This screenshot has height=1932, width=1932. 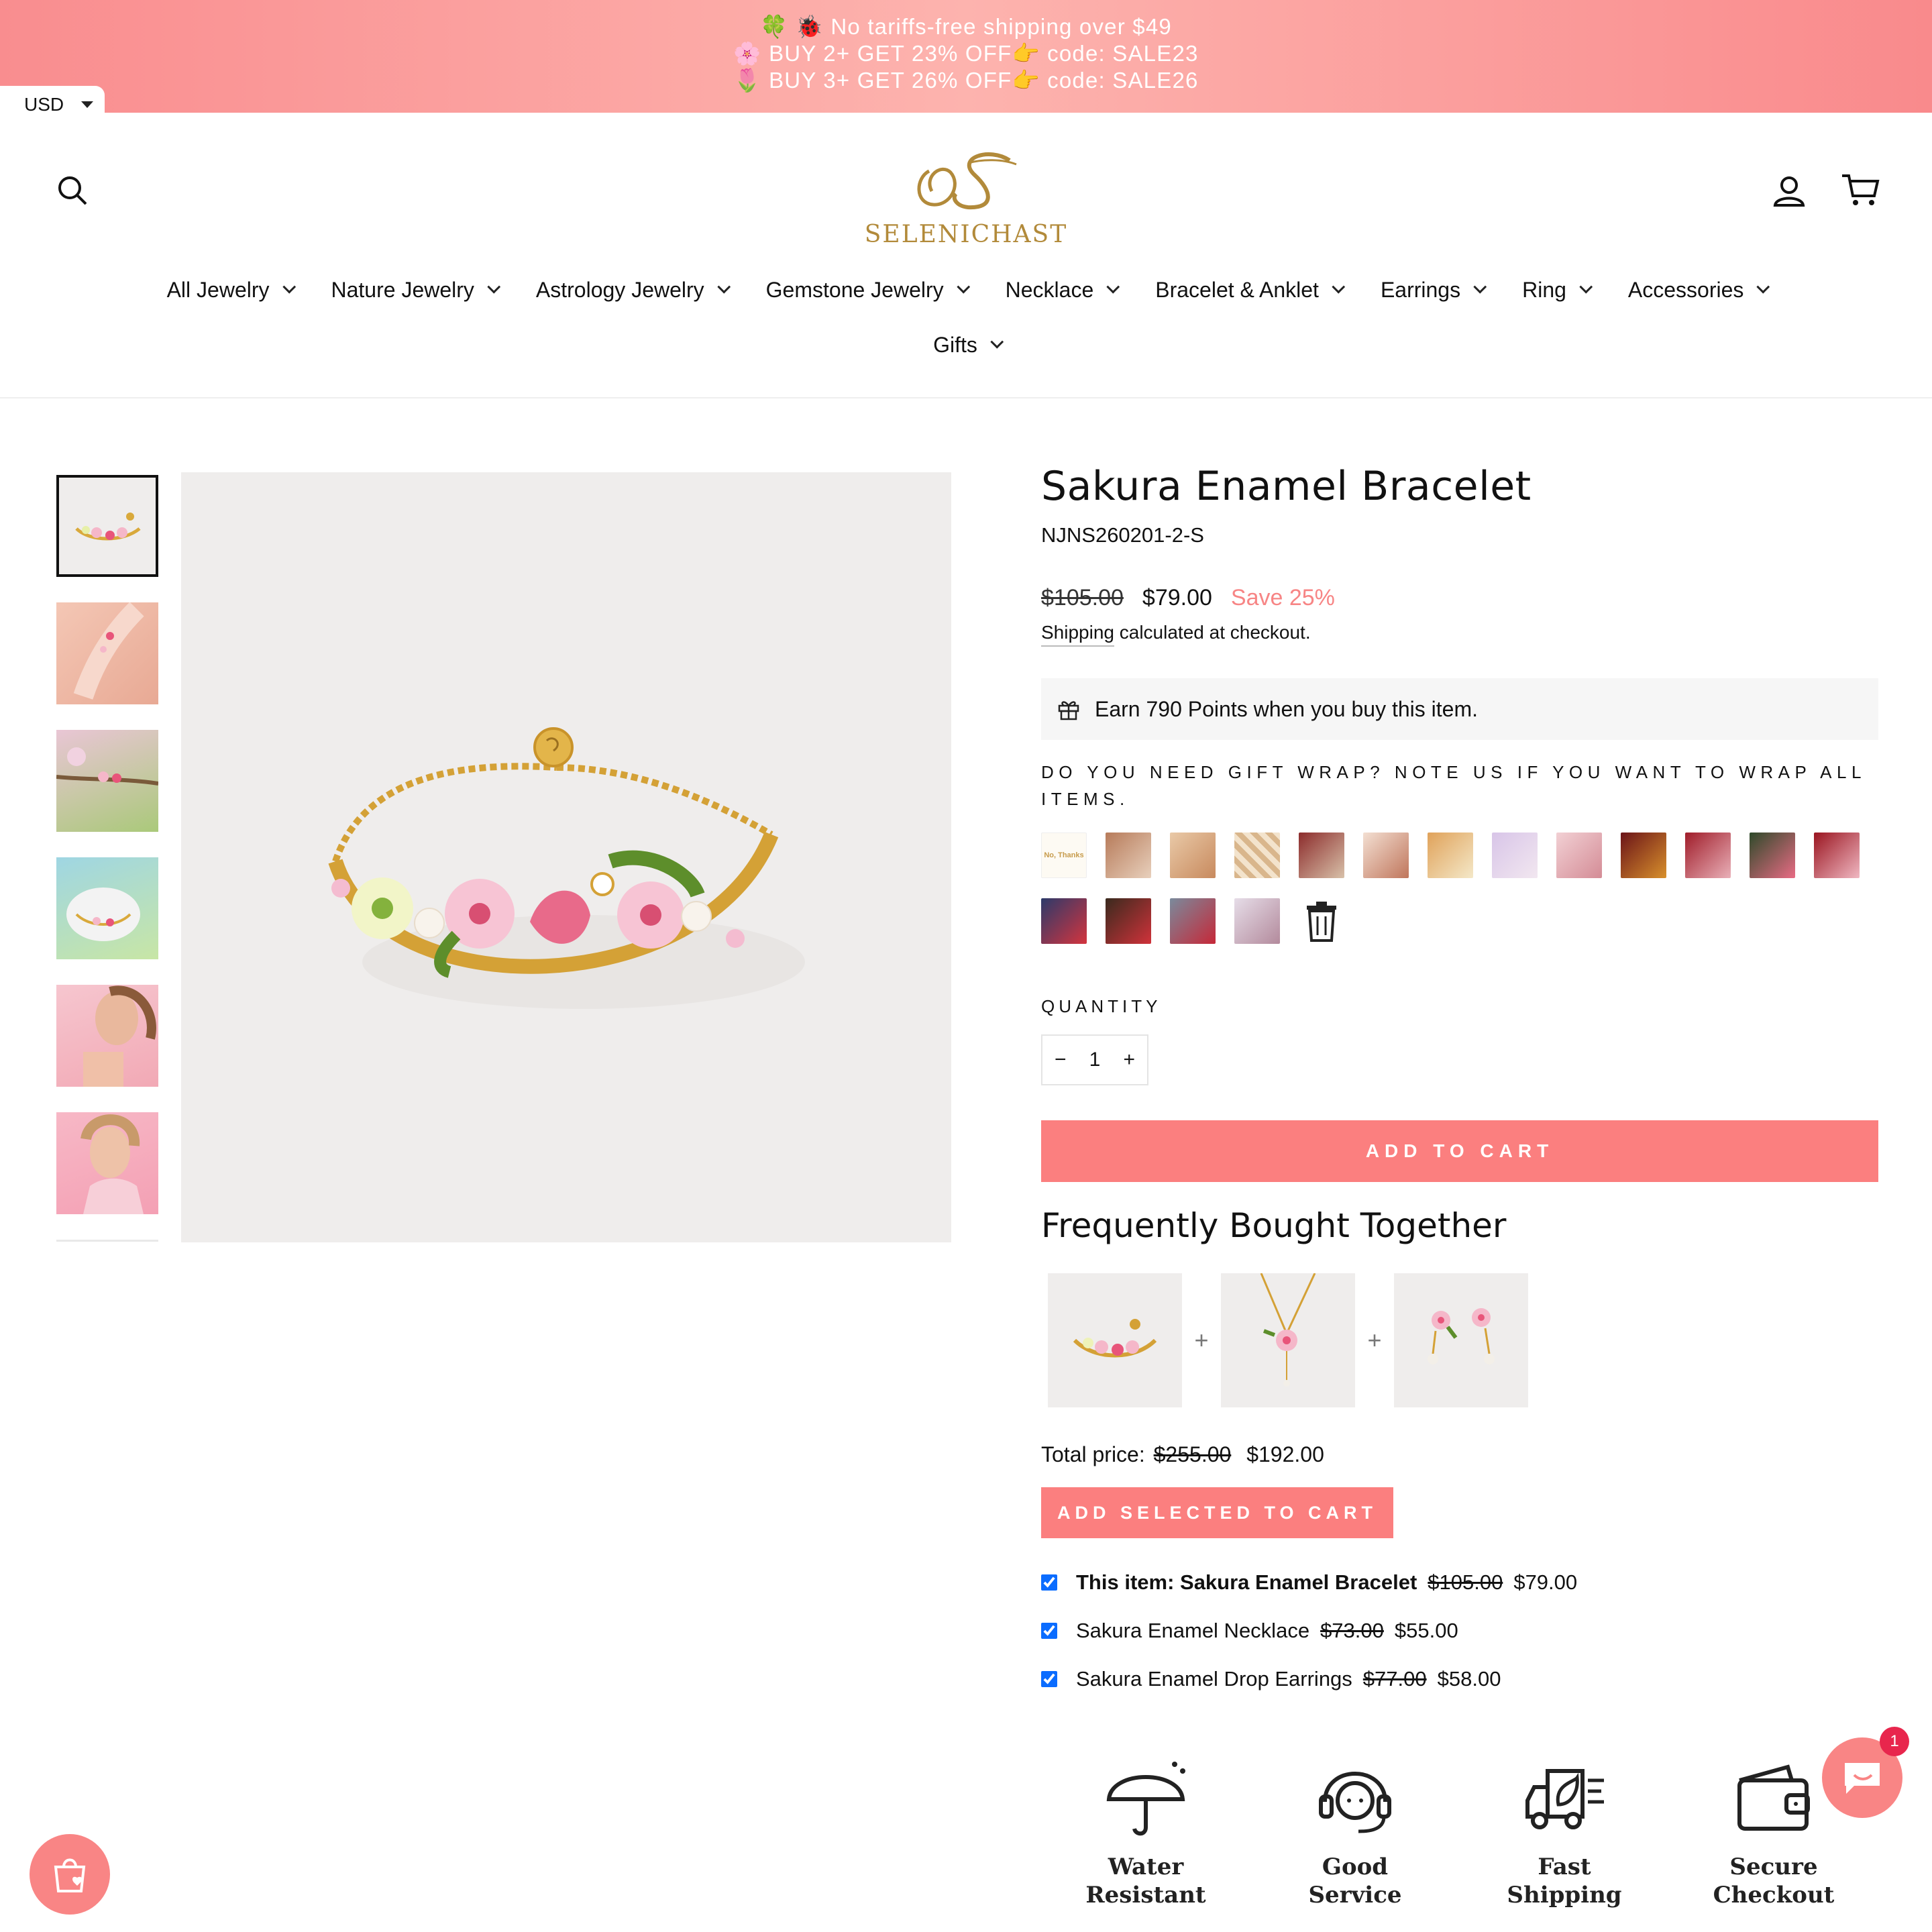 What do you see at coordinates (1145, 1895) in the screenshot?
I see `feature-line: Resistant` at bounding box center [1145, 1895].